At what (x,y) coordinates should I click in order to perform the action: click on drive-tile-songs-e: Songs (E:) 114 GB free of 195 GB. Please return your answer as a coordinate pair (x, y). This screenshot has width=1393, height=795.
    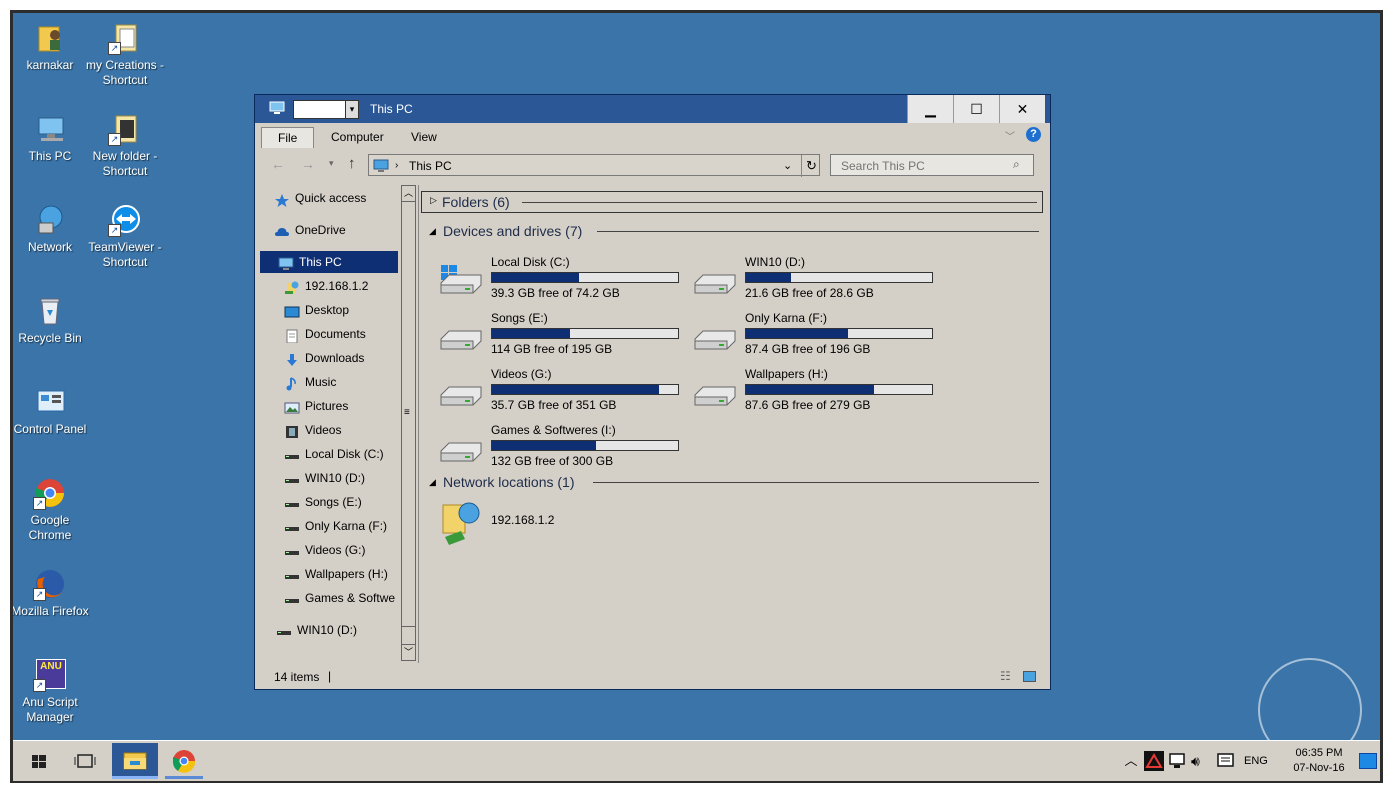
    Looking at the image, I should click on (564, 336).